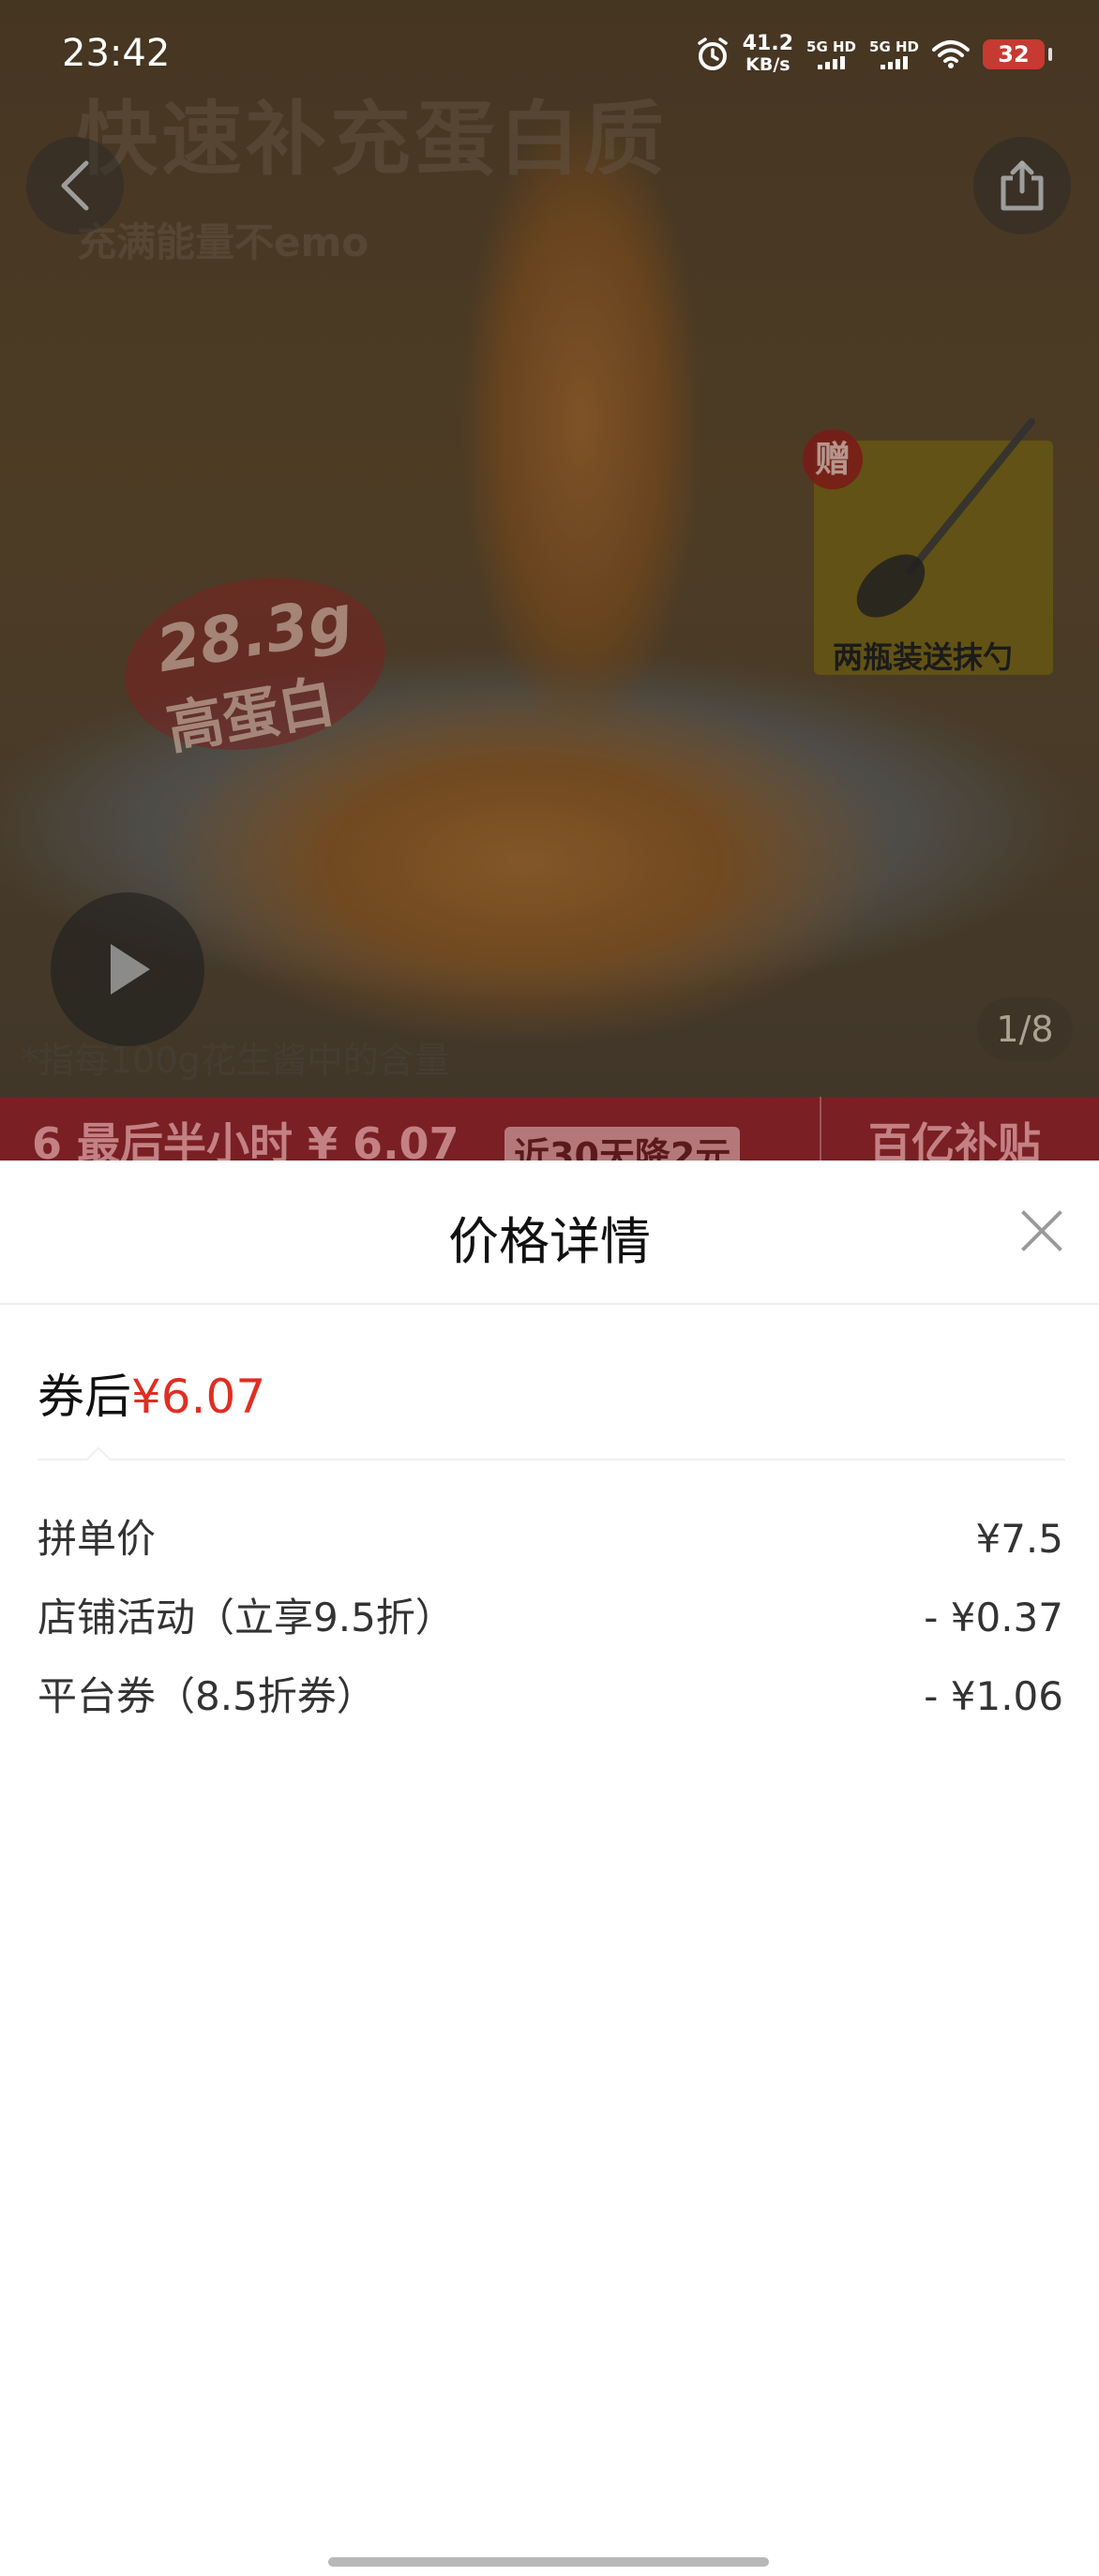 This screenshot has height=2576, width=1099. Describe the element at coordinates (831, 47) in the screenshot. I see `sim1-label: 5G HD` at that location.